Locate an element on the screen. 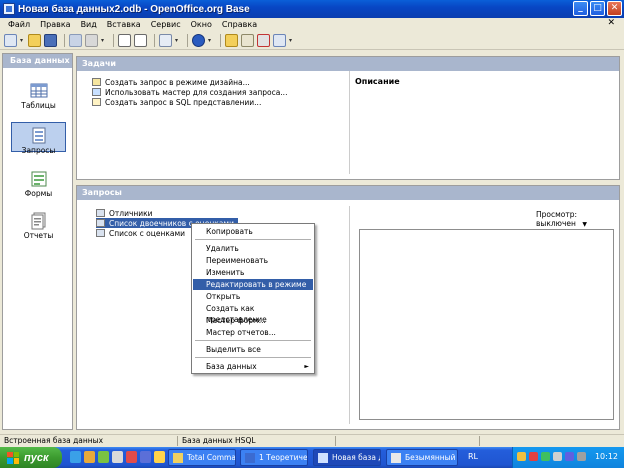  rename-object-icon is located at coordinates (279, 40).